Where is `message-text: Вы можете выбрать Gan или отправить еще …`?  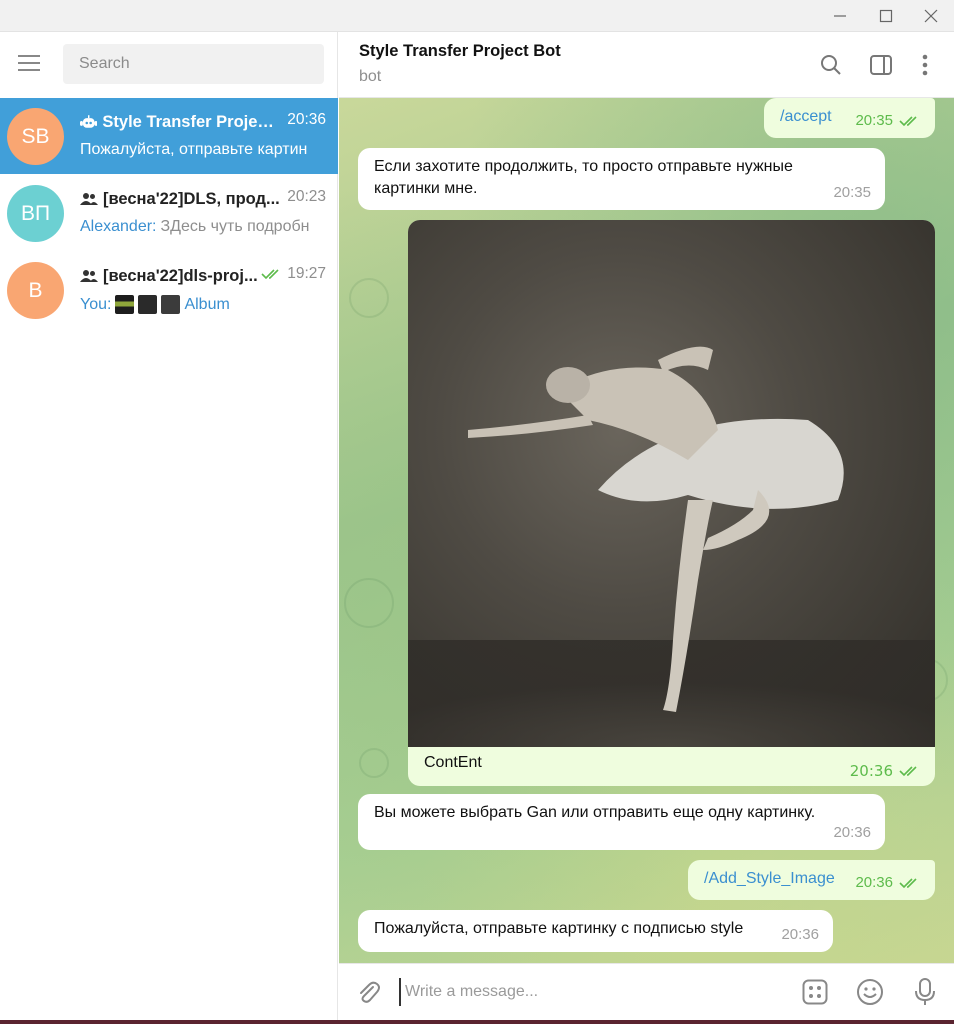 message-text: Вы можете выбрать Gan или отправить еще … is located at coordinates (595, 812).